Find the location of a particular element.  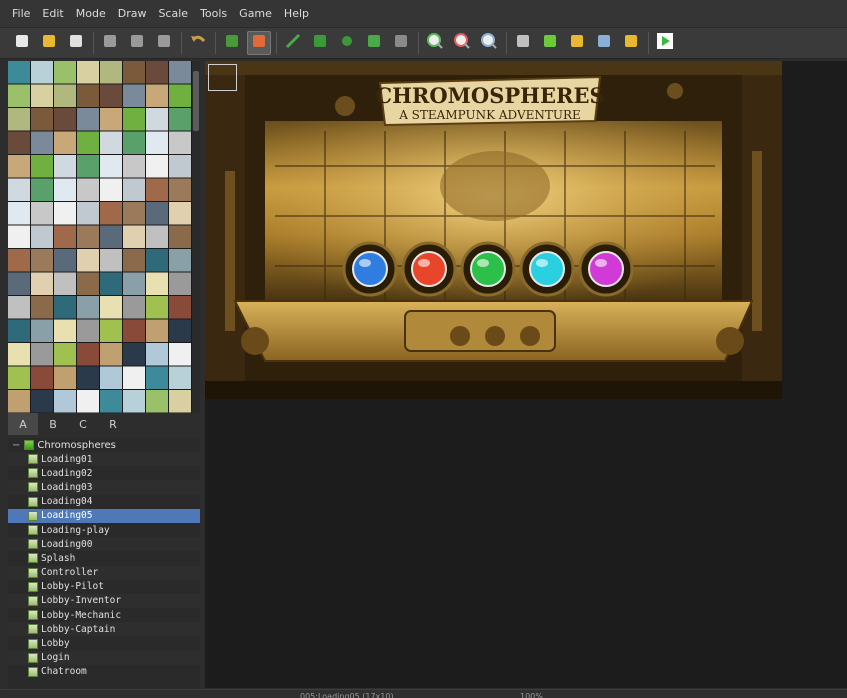

menu-mode: Mode is located at coordinates (91, 13).